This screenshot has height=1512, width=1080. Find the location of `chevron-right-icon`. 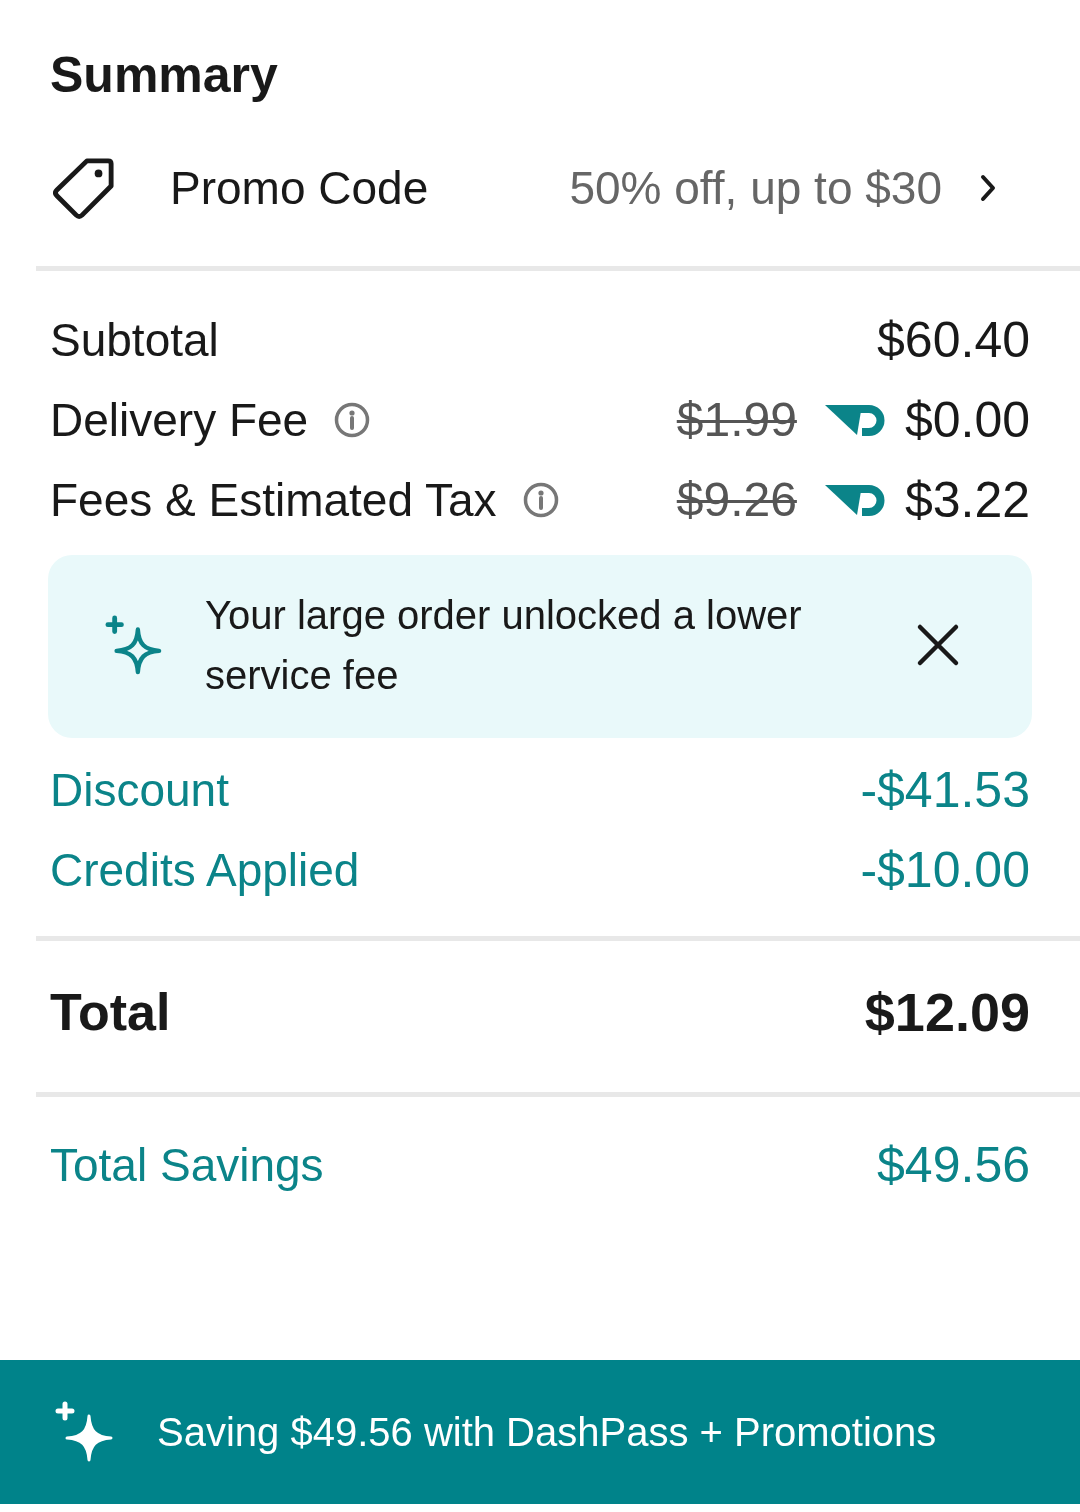

chevron-right-icon is located at coordinates (988, 188).